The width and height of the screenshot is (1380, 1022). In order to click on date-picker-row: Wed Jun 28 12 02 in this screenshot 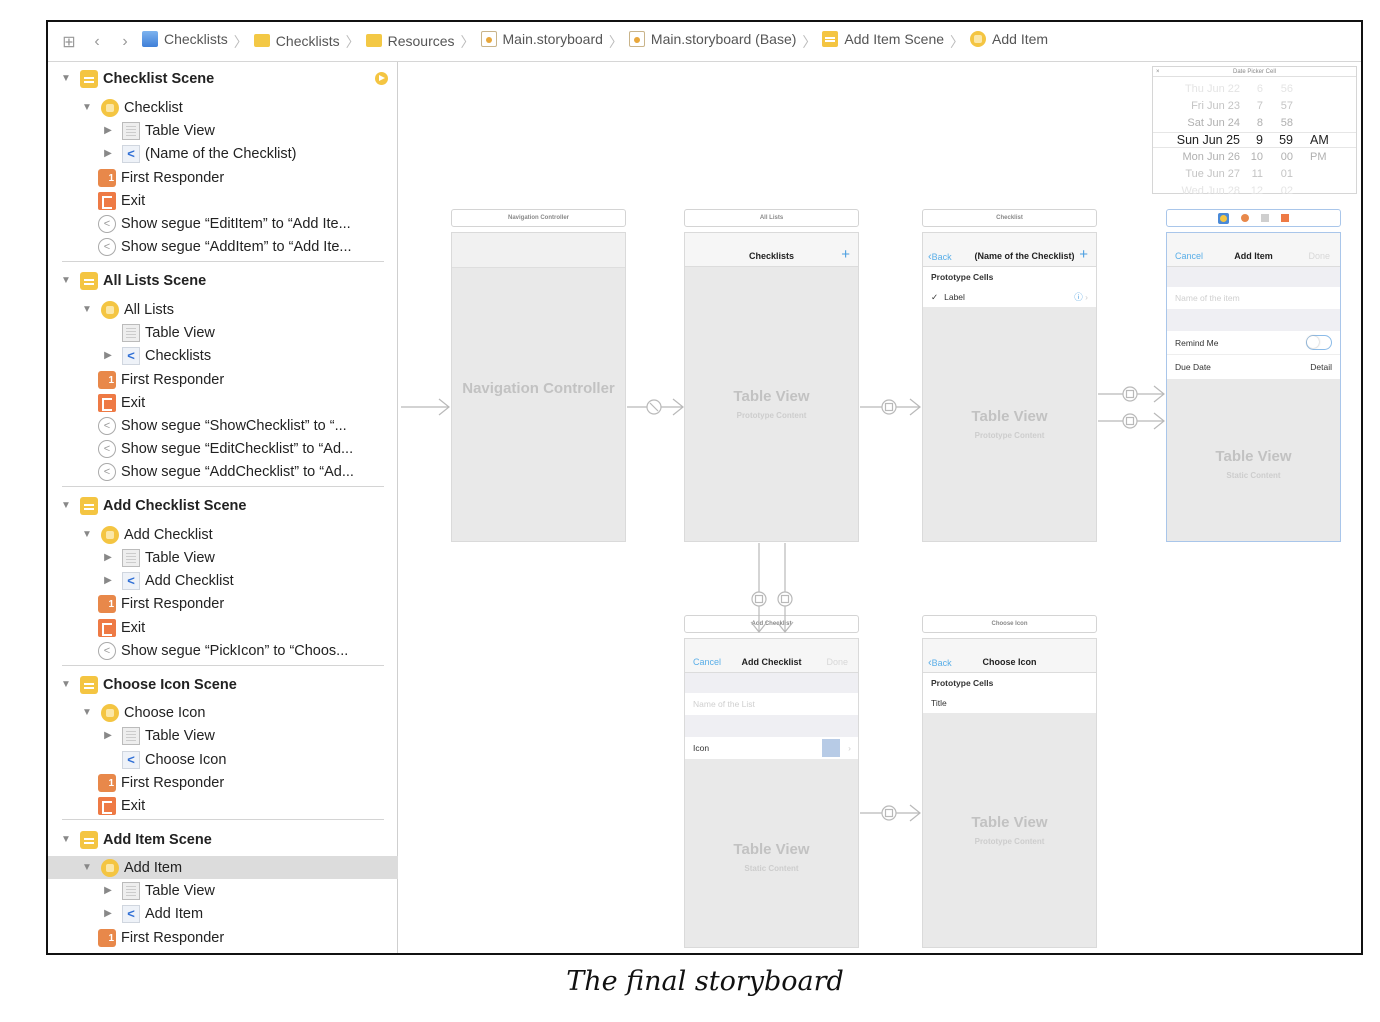, I will do `click(1254, 191)`.